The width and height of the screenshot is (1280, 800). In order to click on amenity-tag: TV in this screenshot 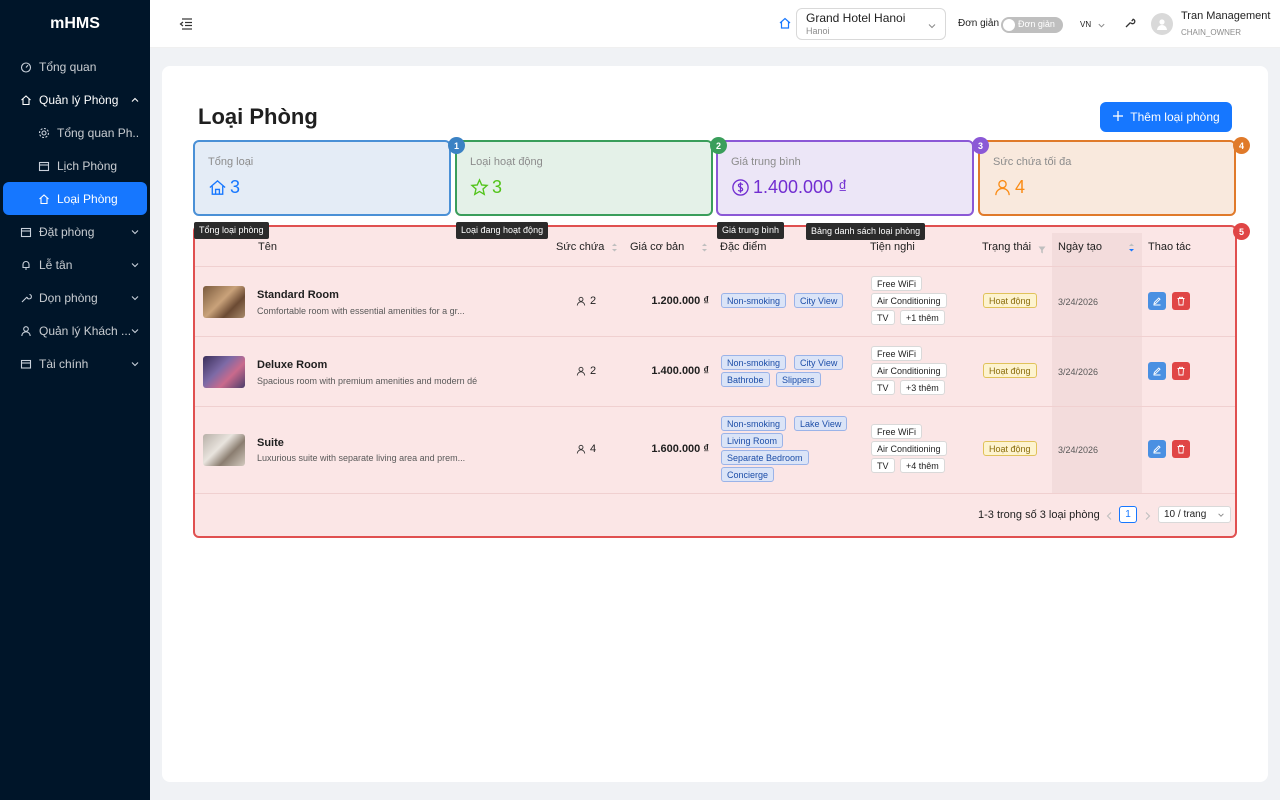, I will do `click(883, 387)`.